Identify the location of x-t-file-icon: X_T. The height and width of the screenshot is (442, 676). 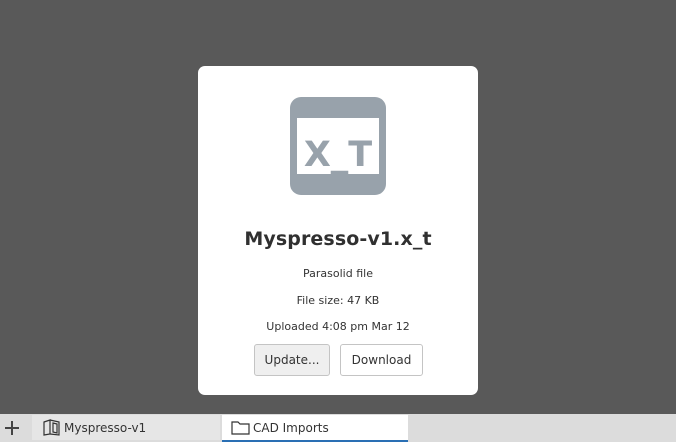
(338, 146).